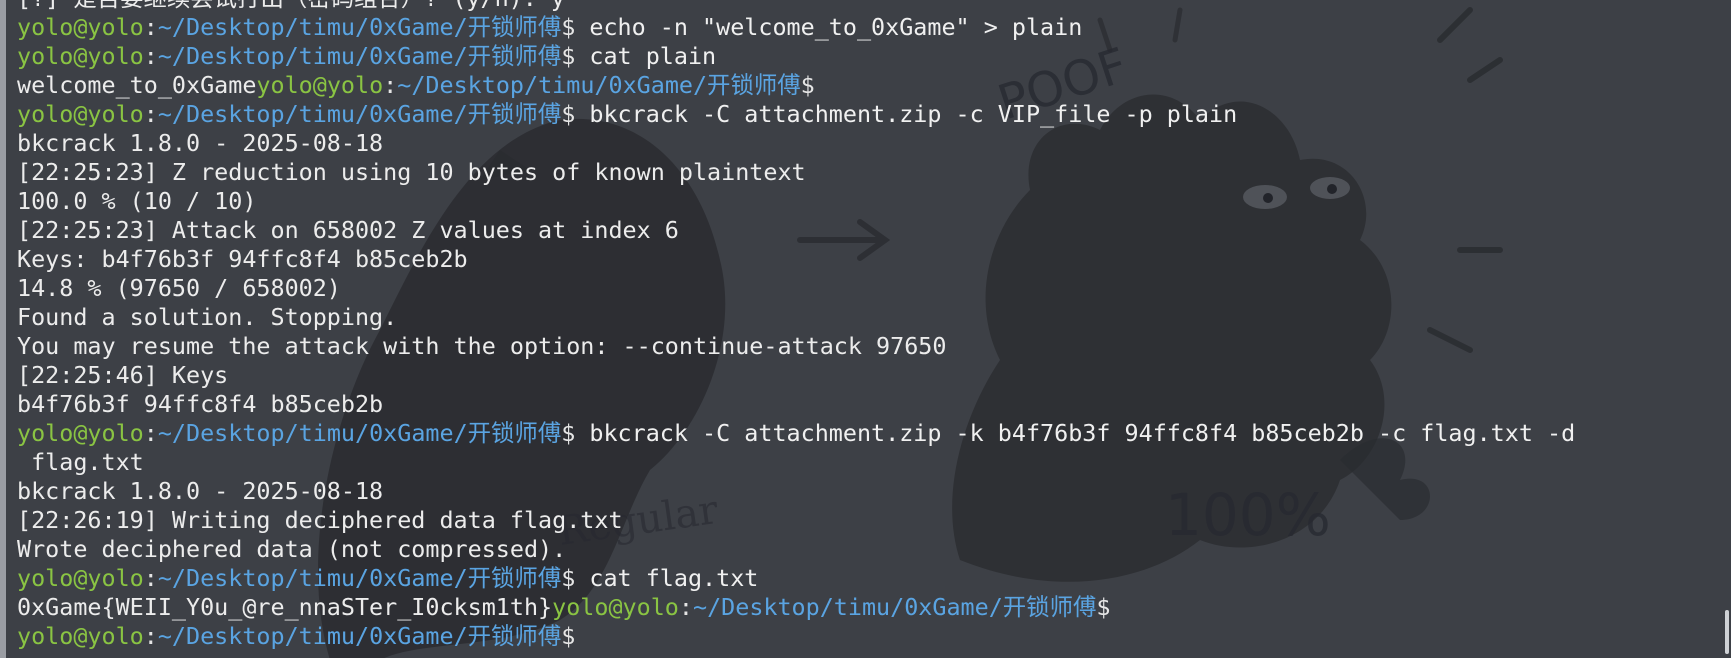  What do you see at coordinates (291, 6) in the screenshot?
I see `output-text: [?] 是否要继续尝试打出（密码组合）? (y/n): y` at bounding box center [291, 6].